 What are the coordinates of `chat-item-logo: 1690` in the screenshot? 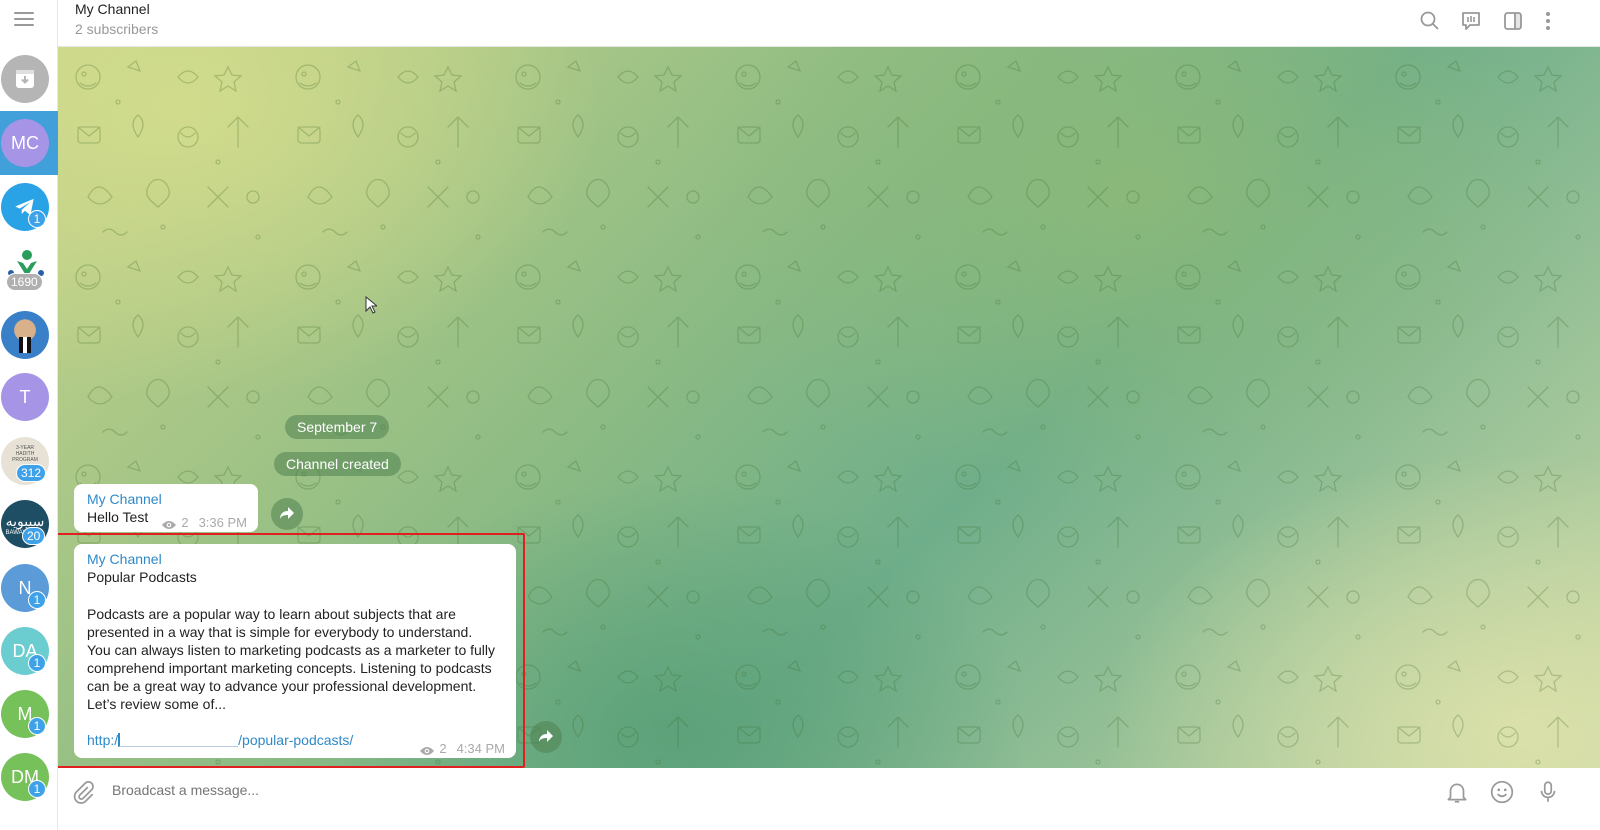 It's located at (29, 271).